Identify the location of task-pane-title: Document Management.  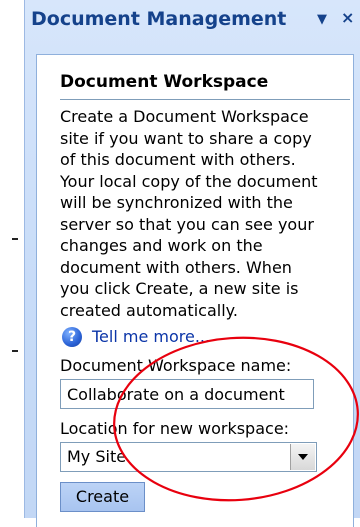
(159, 19).